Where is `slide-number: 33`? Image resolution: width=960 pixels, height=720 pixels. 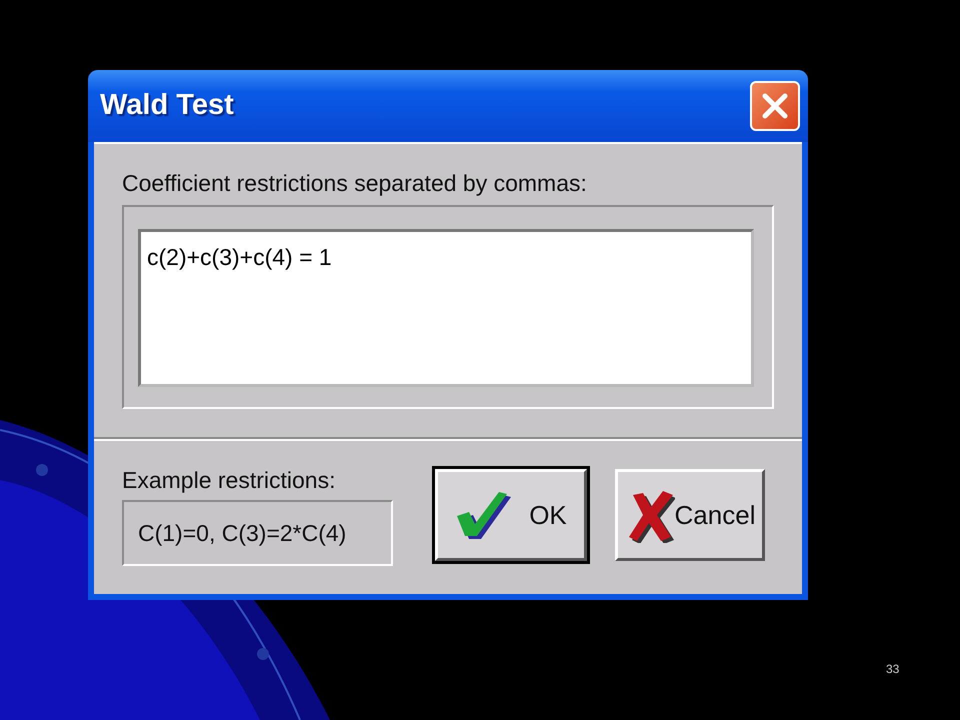
slide-number: 33 is located at coordinates (893, 669).